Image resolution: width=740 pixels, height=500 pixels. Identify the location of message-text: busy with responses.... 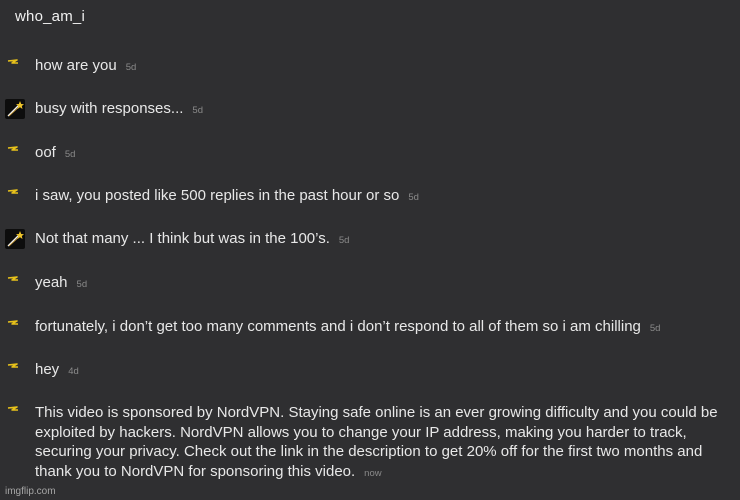
(109, 108).